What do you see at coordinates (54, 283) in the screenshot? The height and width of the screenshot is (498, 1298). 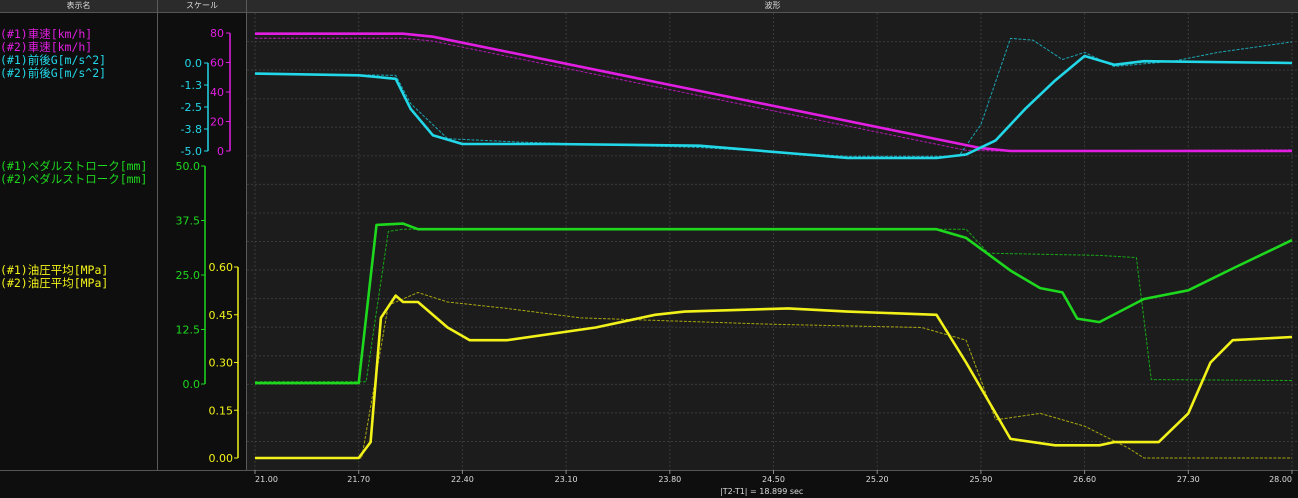 I see `legend-item-pressure-2: (#2)油圧平均[MPa]` at bounding box center [54, 283].